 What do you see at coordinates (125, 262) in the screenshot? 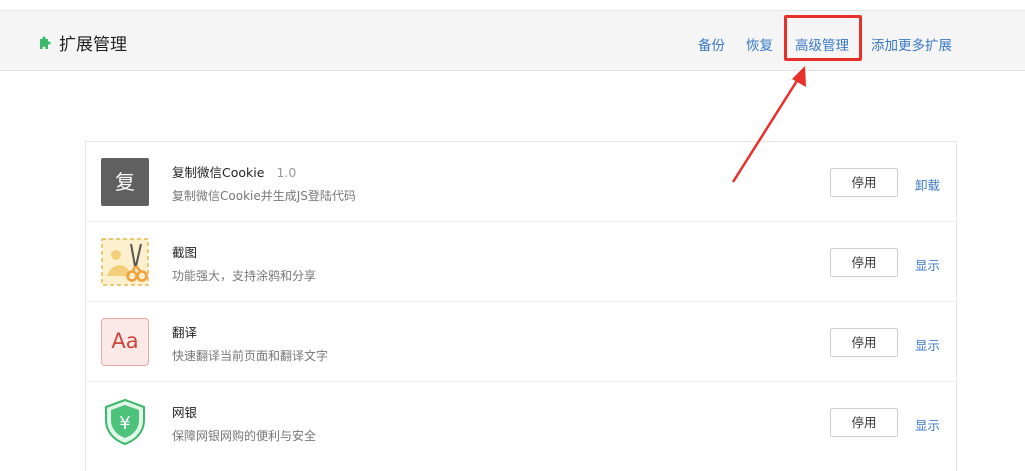
I see `screenshot-scissors-icon` at bounding box center [125, 262].